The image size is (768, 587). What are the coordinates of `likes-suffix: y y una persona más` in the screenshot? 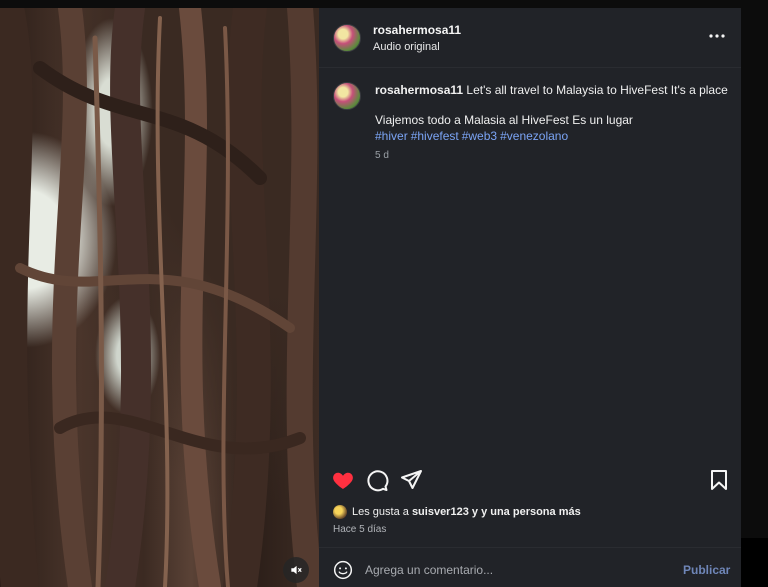 It's located at (526, 512).